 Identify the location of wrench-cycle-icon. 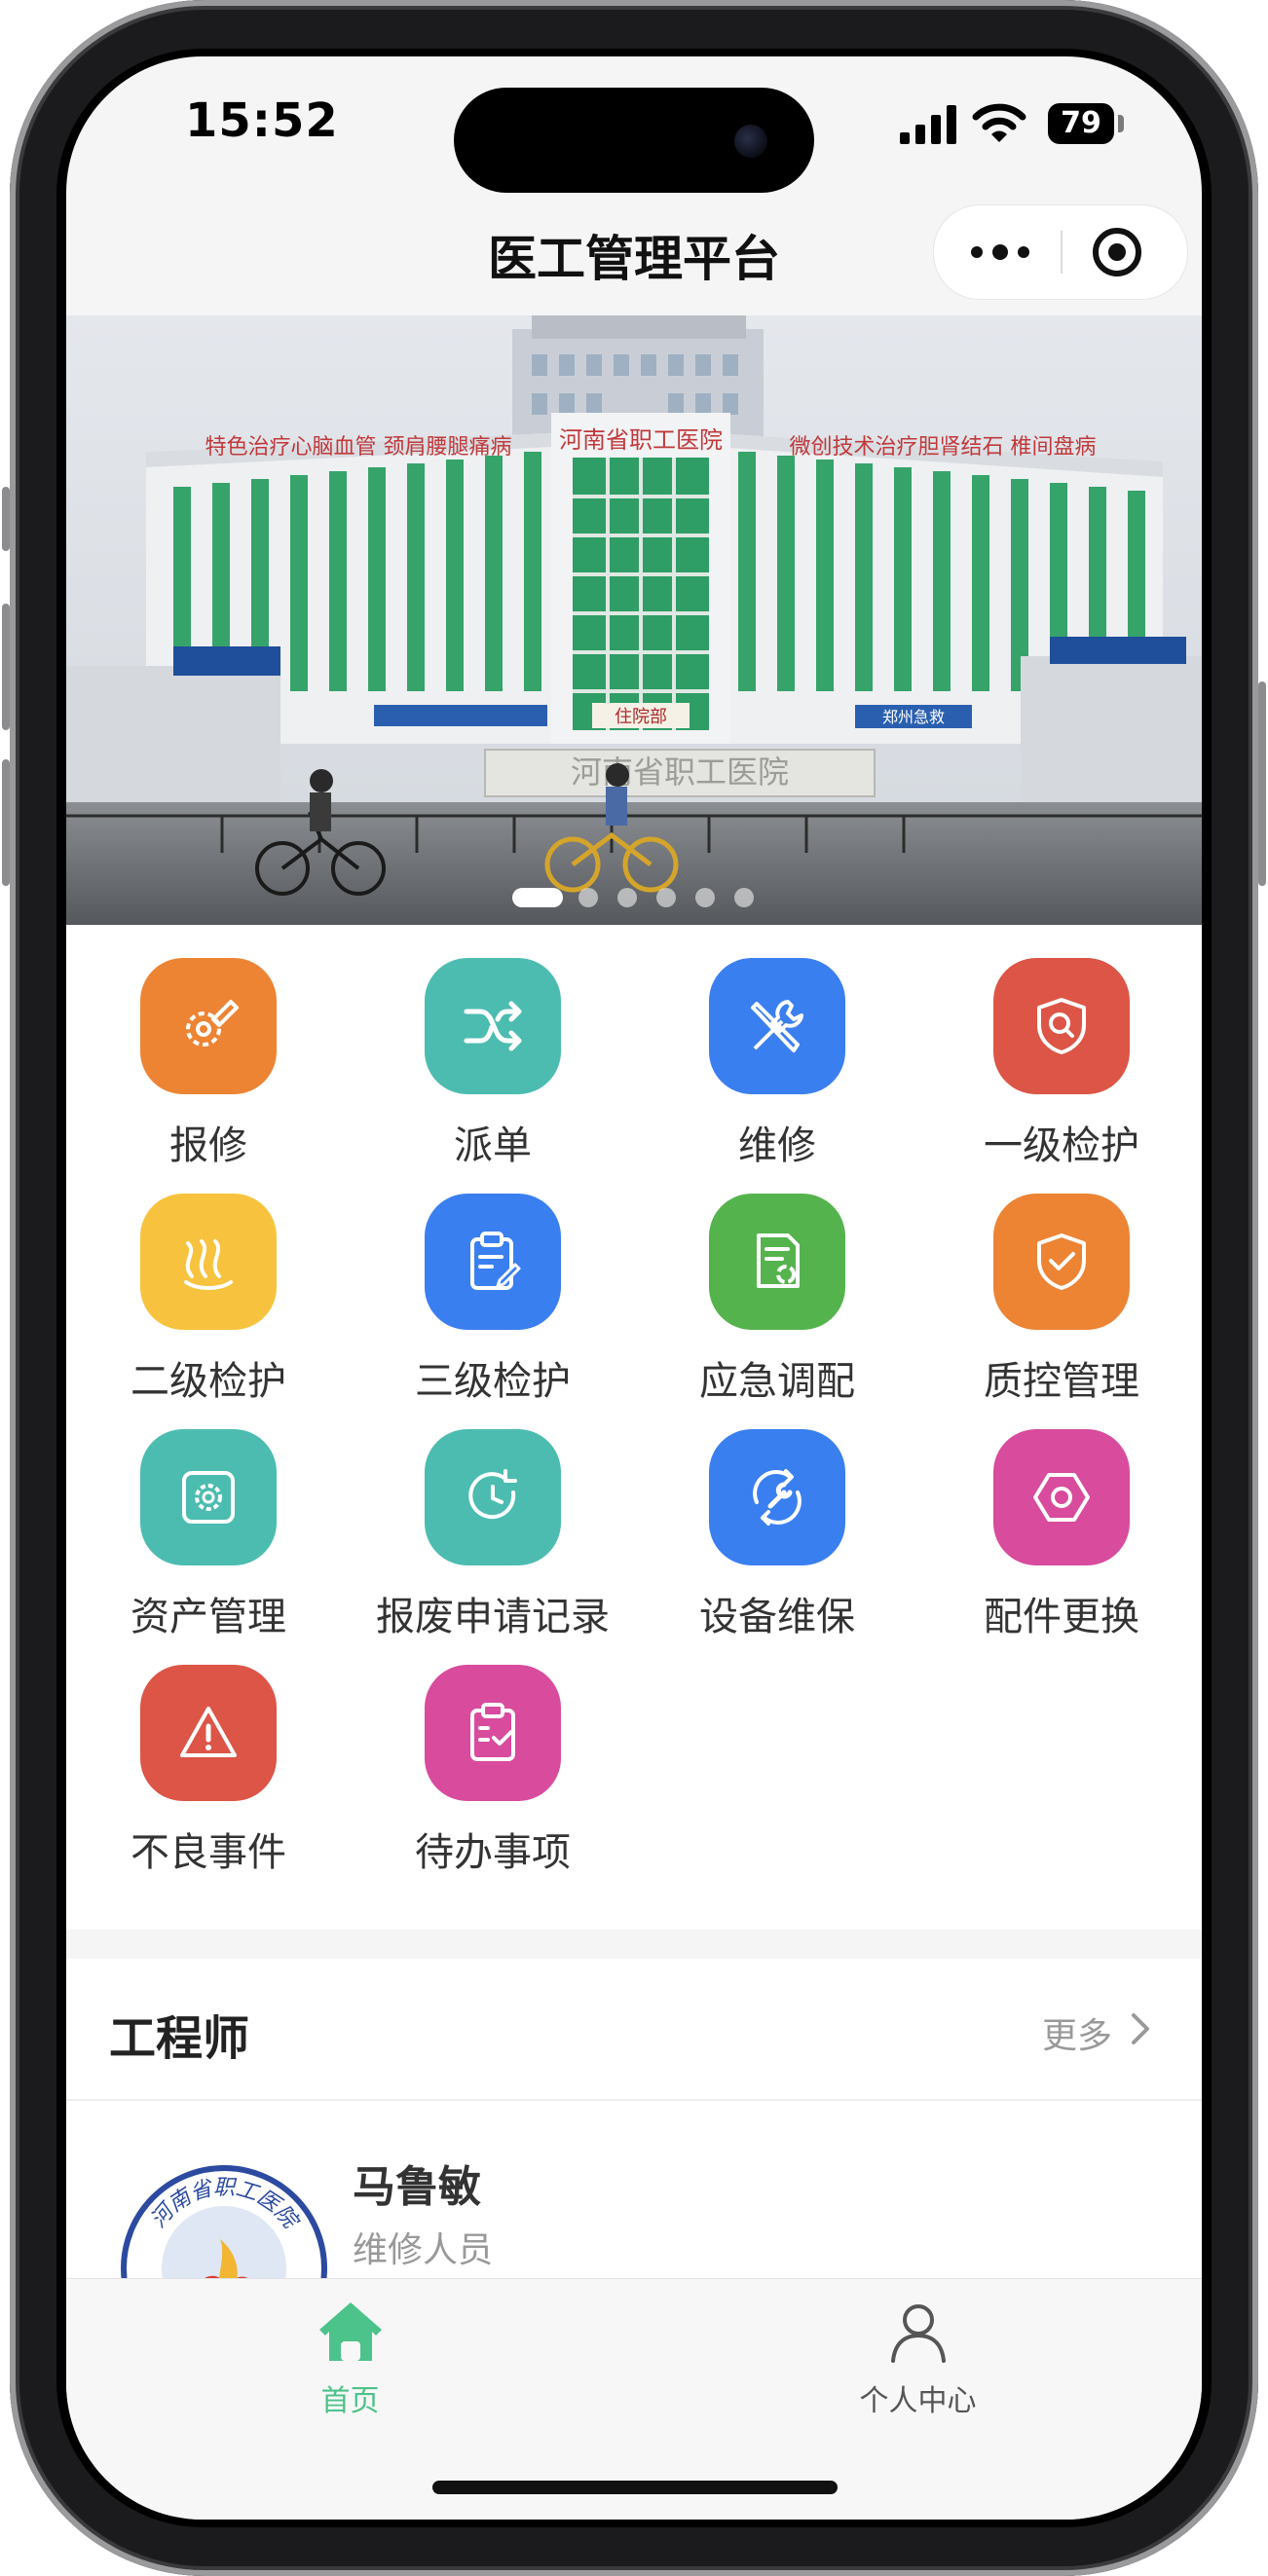
(777, 1497).